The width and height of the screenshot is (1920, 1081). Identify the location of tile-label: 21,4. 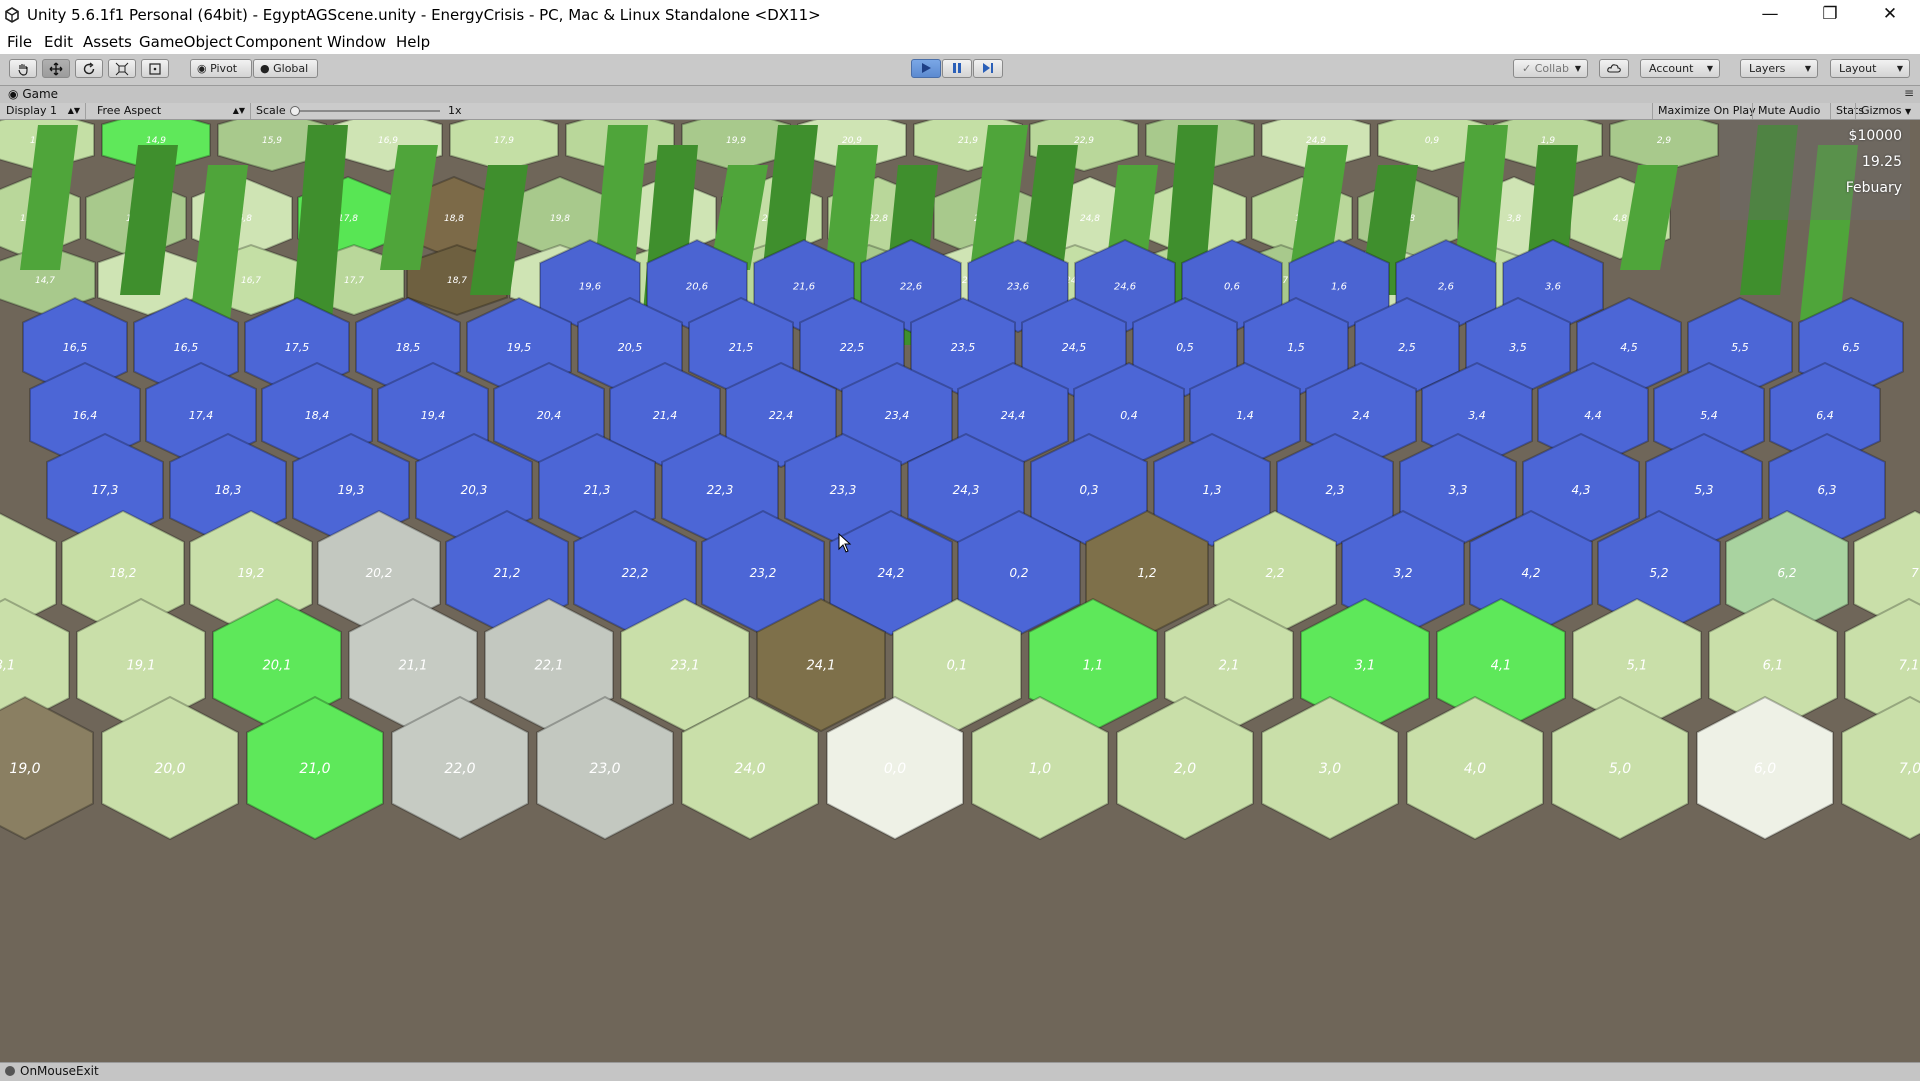
(665, 415).